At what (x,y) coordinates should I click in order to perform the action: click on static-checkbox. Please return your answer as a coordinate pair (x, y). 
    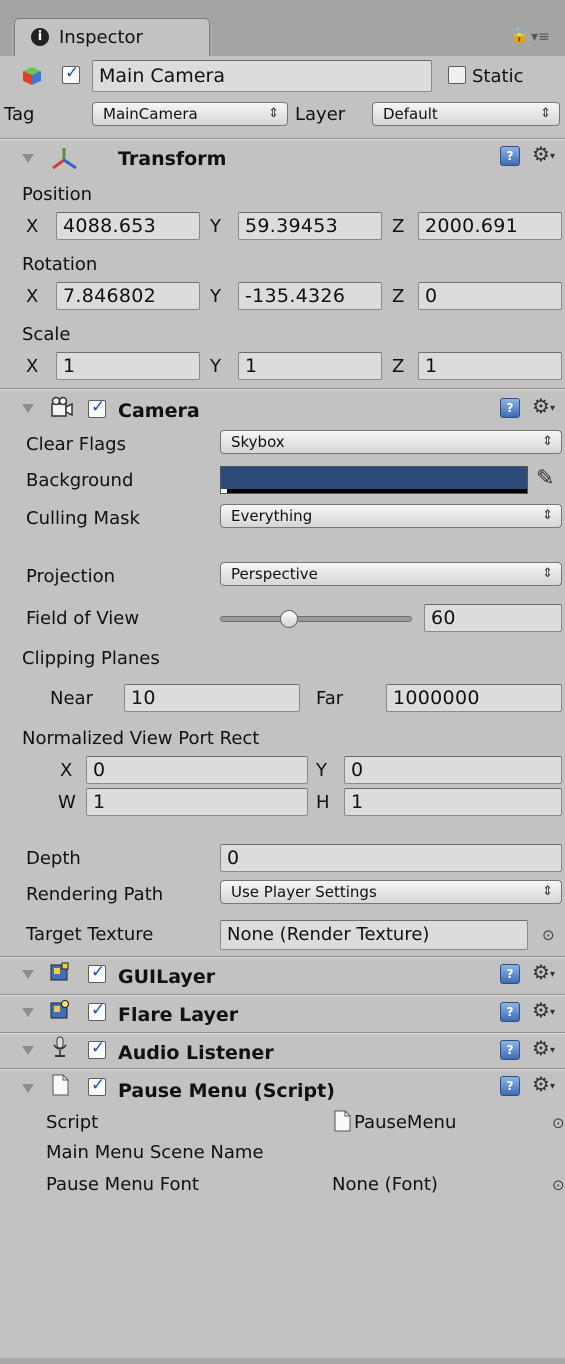
    Looking at the image, I should click on (457, 75).